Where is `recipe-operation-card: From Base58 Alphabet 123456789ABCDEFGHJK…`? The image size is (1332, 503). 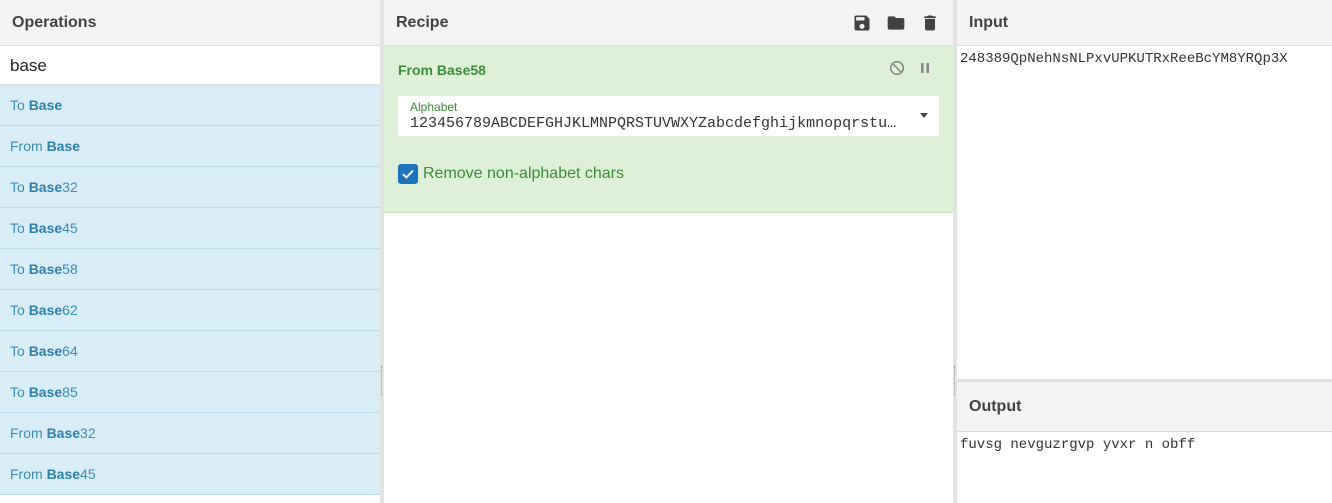
recipe-operation-card: From Base58 Alphabet 123456789ABCDEFGHJK… is located at coordinates (668, 129).